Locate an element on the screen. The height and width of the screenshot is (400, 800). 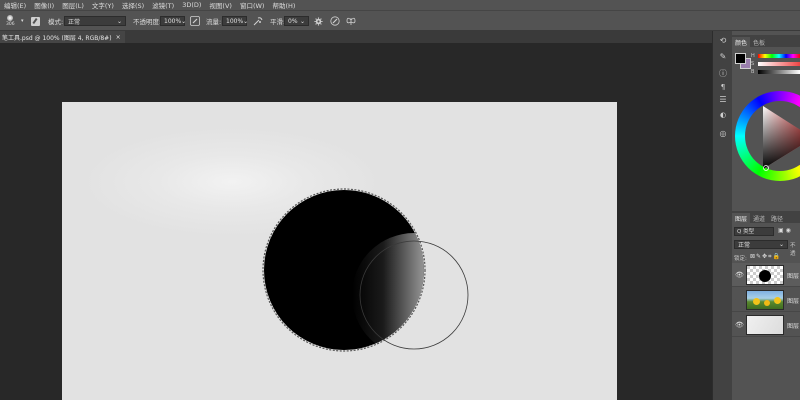
menu-filter: 滤镜(T) is located at coordinates (163, 5).